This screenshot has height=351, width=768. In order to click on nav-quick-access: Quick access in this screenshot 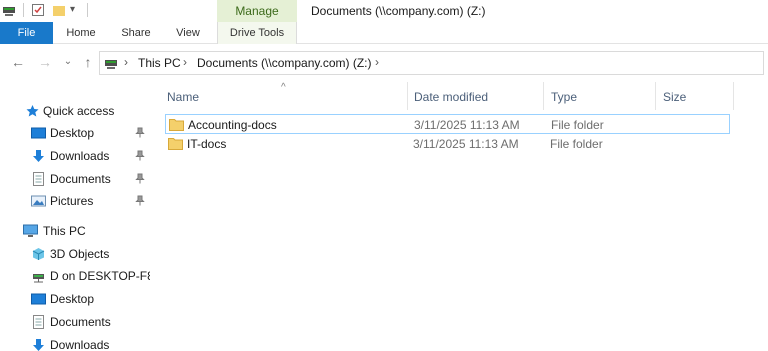, I will do `click(75, 111)`.